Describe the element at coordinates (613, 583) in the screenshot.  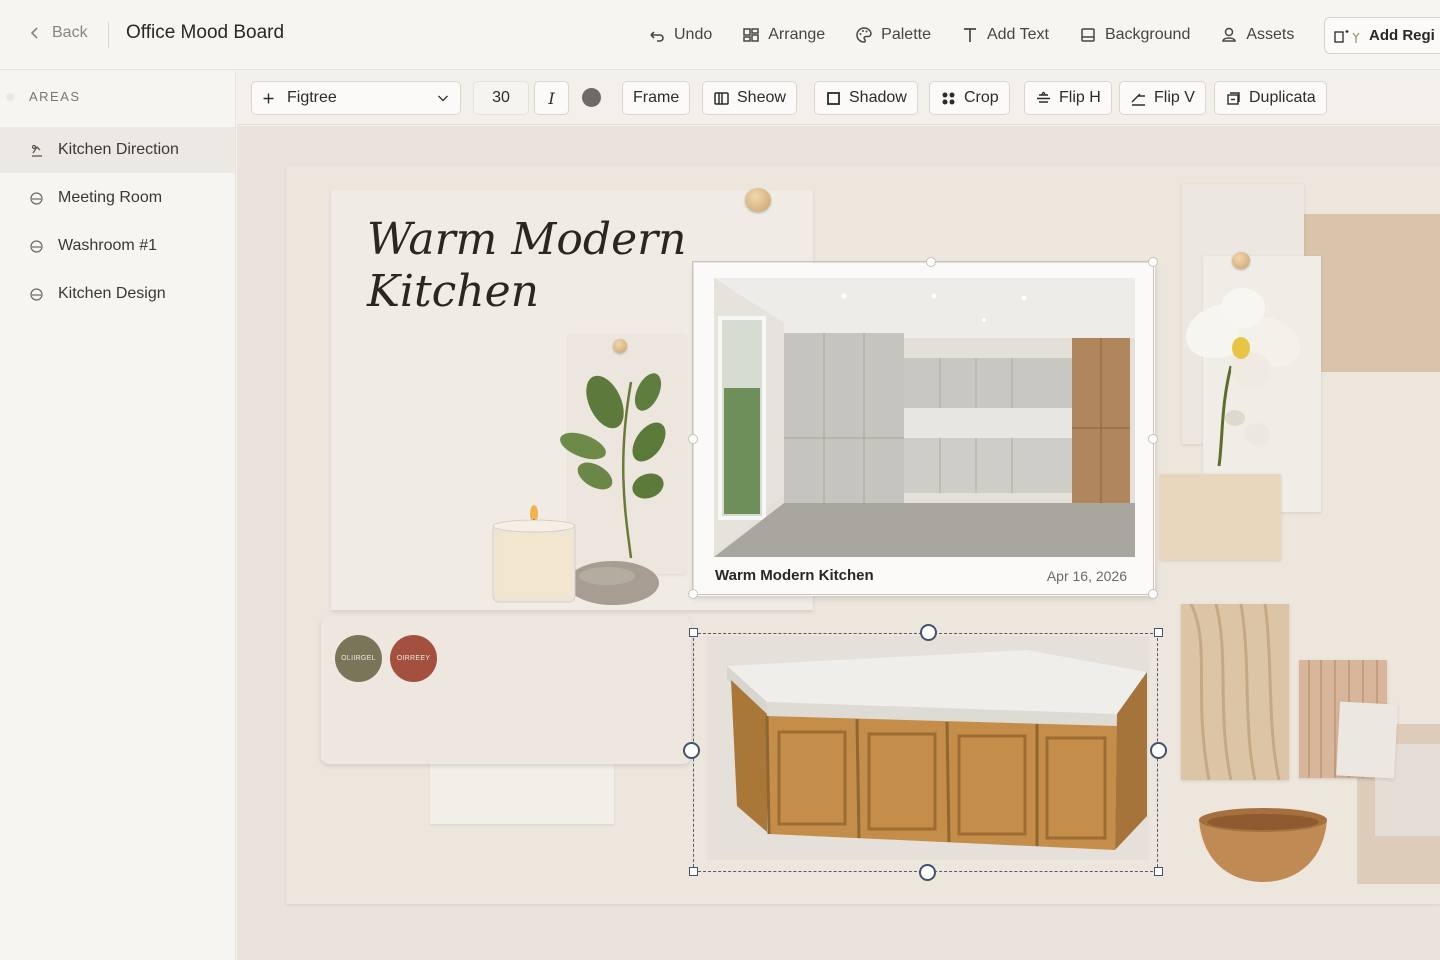
I see `stone-image` at that location.